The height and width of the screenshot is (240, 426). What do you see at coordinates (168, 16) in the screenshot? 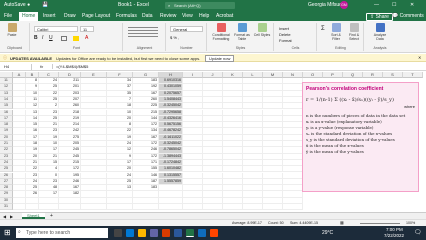
I see `menu-review: Review` at bounding box center [168, 16].